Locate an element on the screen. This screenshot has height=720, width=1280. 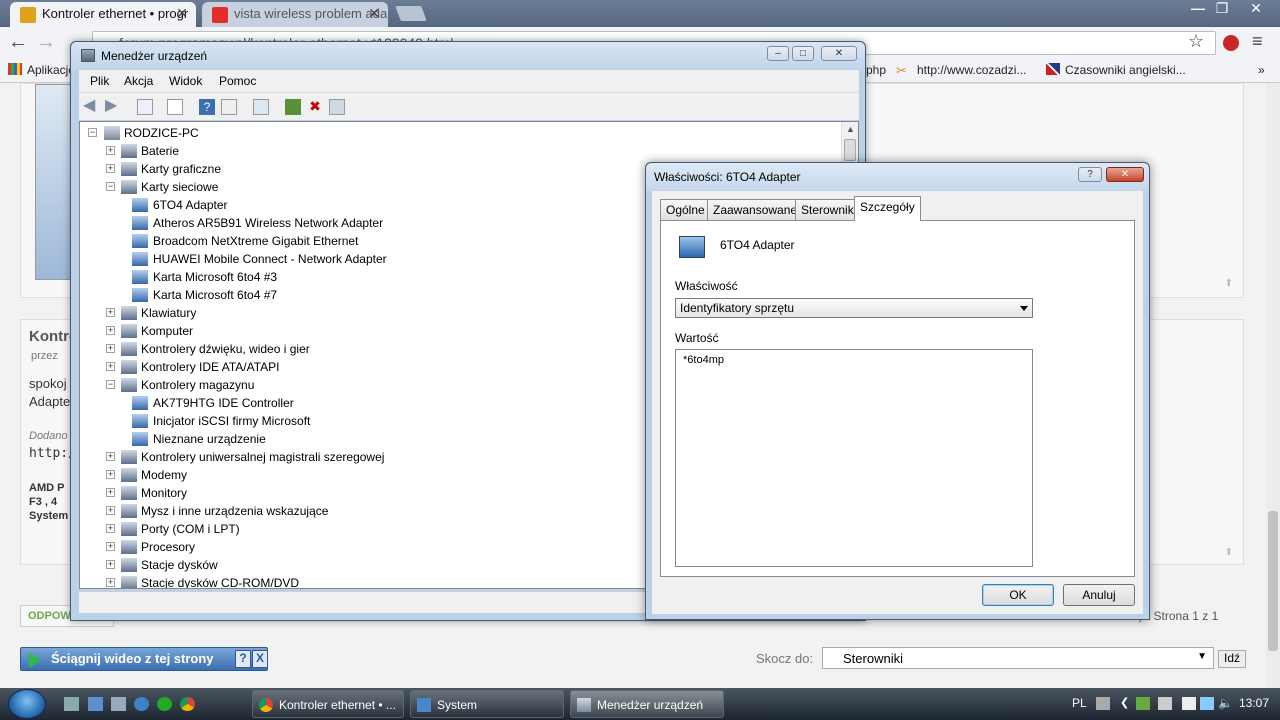
media-icon is located at coordinates (164, 704).